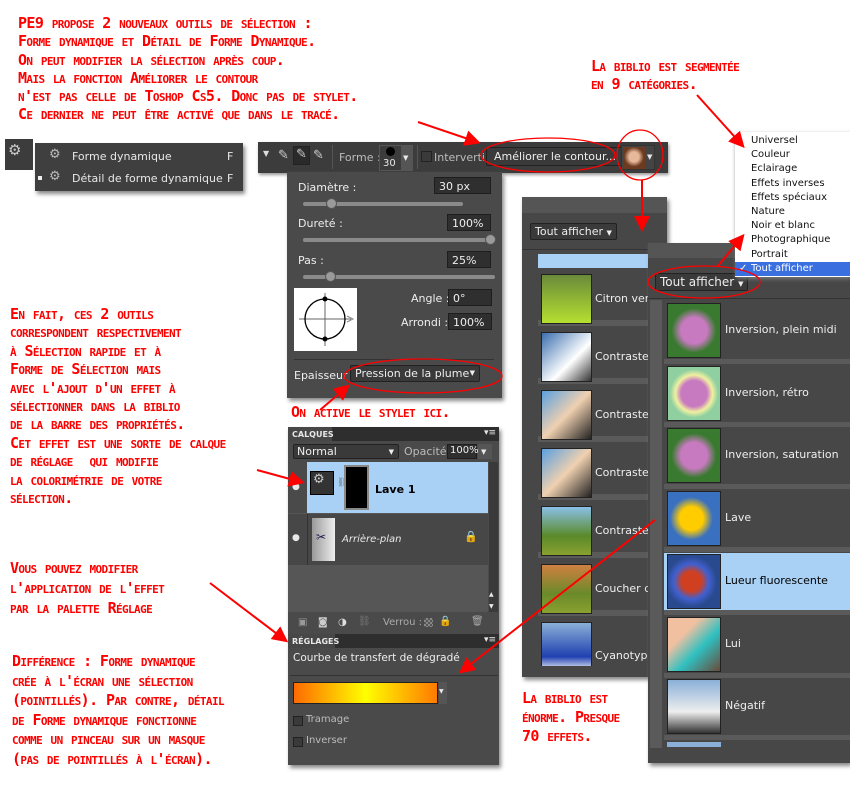 The image size is (850, 794). Describe the element at coordinates (792, 240) in the screenshot. I see `category-menu-item: Photographique` at that location.